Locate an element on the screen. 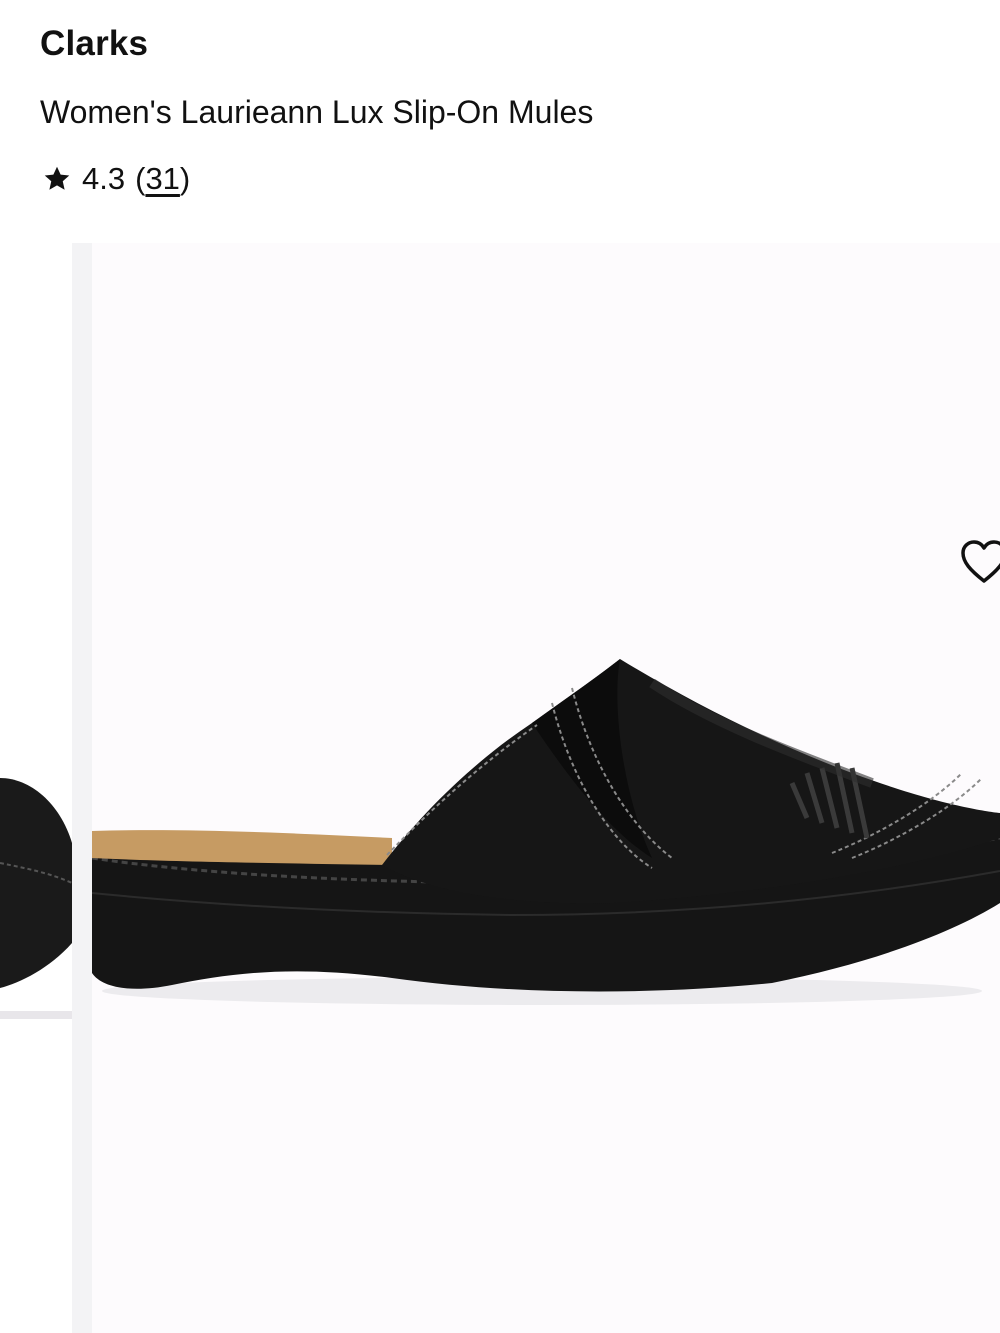 The height and width of the screenshot is (1333, 1000). product-title: Women's Laurieann Lux Slip-On Mules is located at coordinates (317, 112).